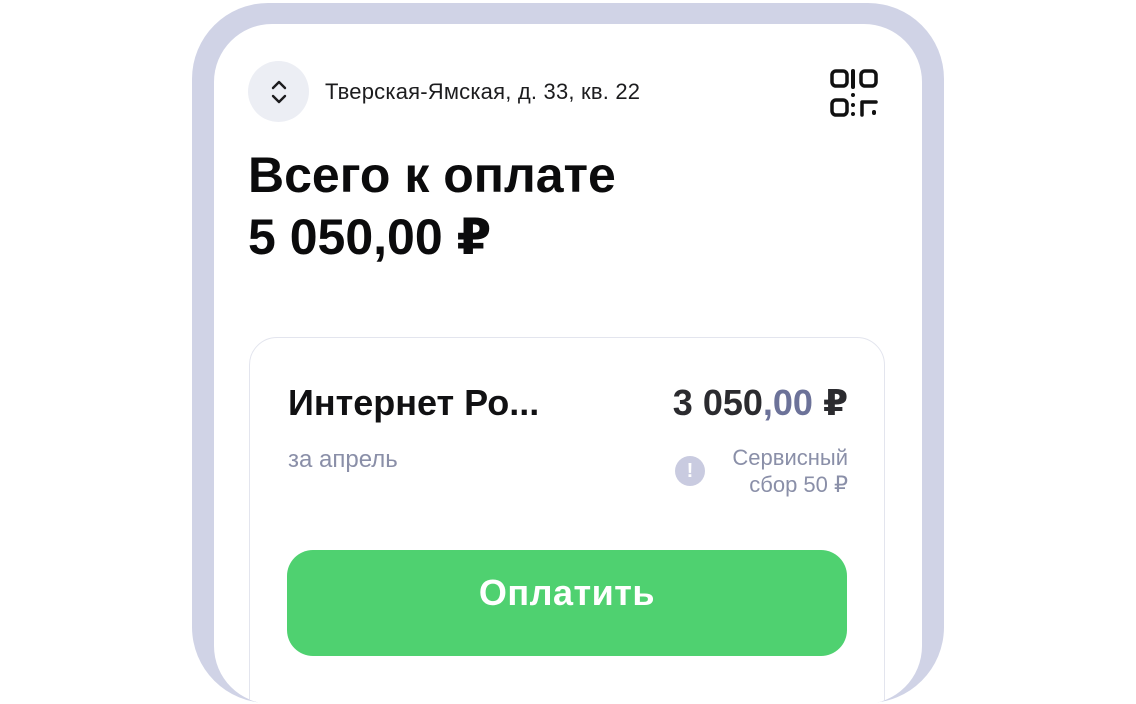 The width and height of the screenshot is (1136, 704). I want to click on total-amount: 5 050,00 ₽, so click(370, 237).